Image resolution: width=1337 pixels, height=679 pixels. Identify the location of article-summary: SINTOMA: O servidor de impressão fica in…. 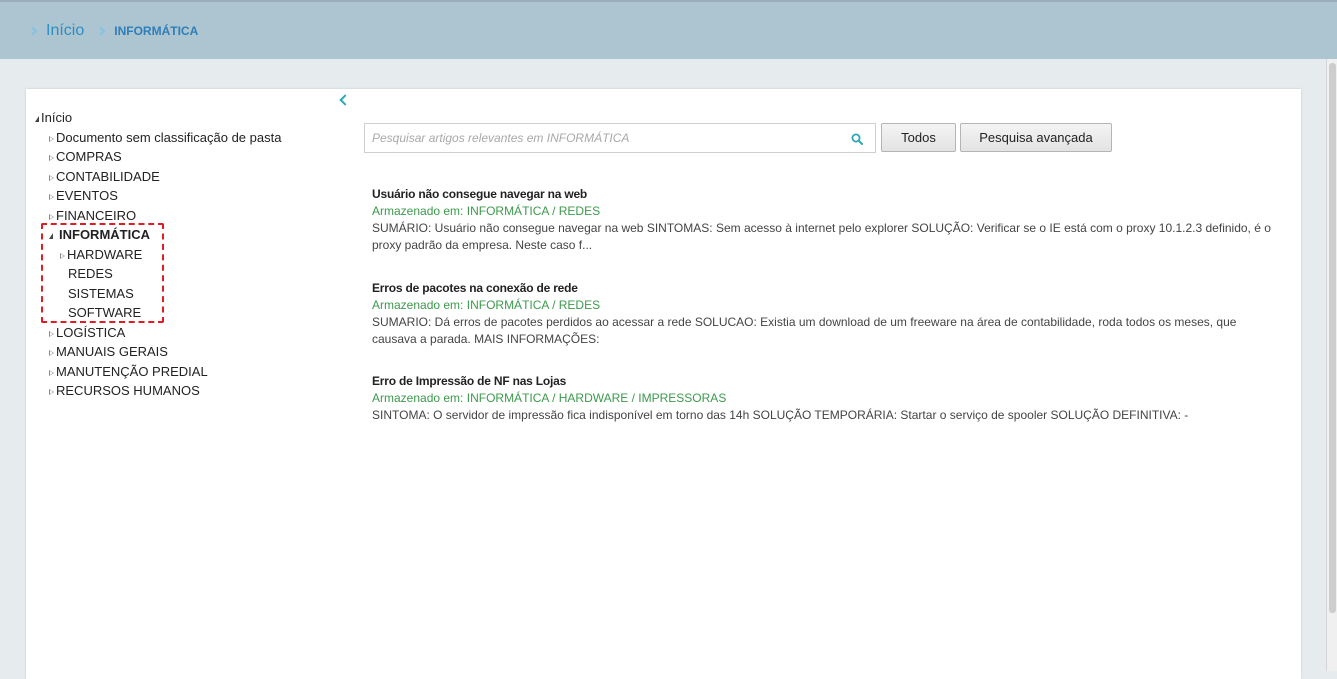
(780, 415).